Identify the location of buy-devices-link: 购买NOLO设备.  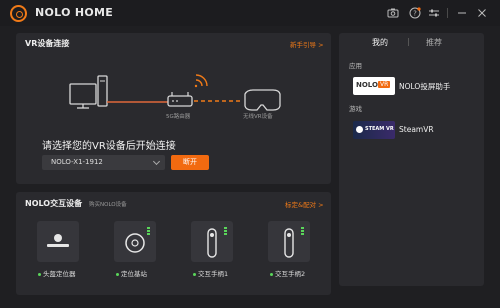
(108, 204).